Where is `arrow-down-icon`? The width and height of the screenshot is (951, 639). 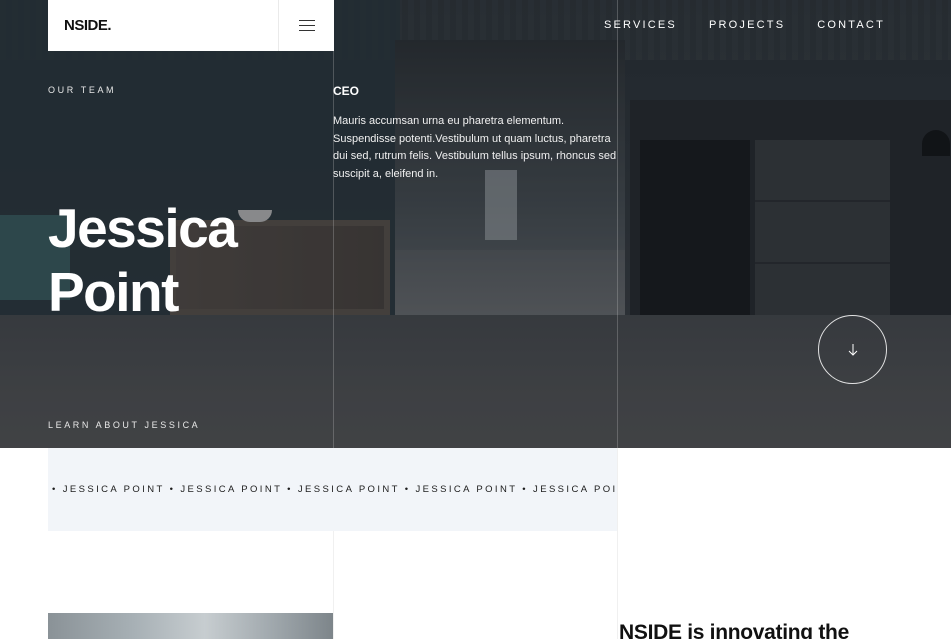
arrow-down-icon is located at coordinates (852, 349).